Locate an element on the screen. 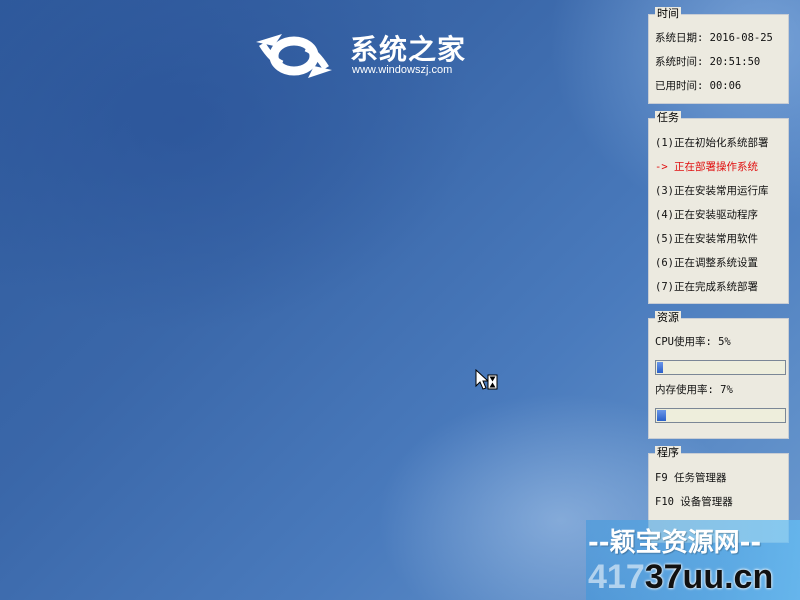  system-date: 系统日期: 2016-08-25 is located at coordinates (714, 38).